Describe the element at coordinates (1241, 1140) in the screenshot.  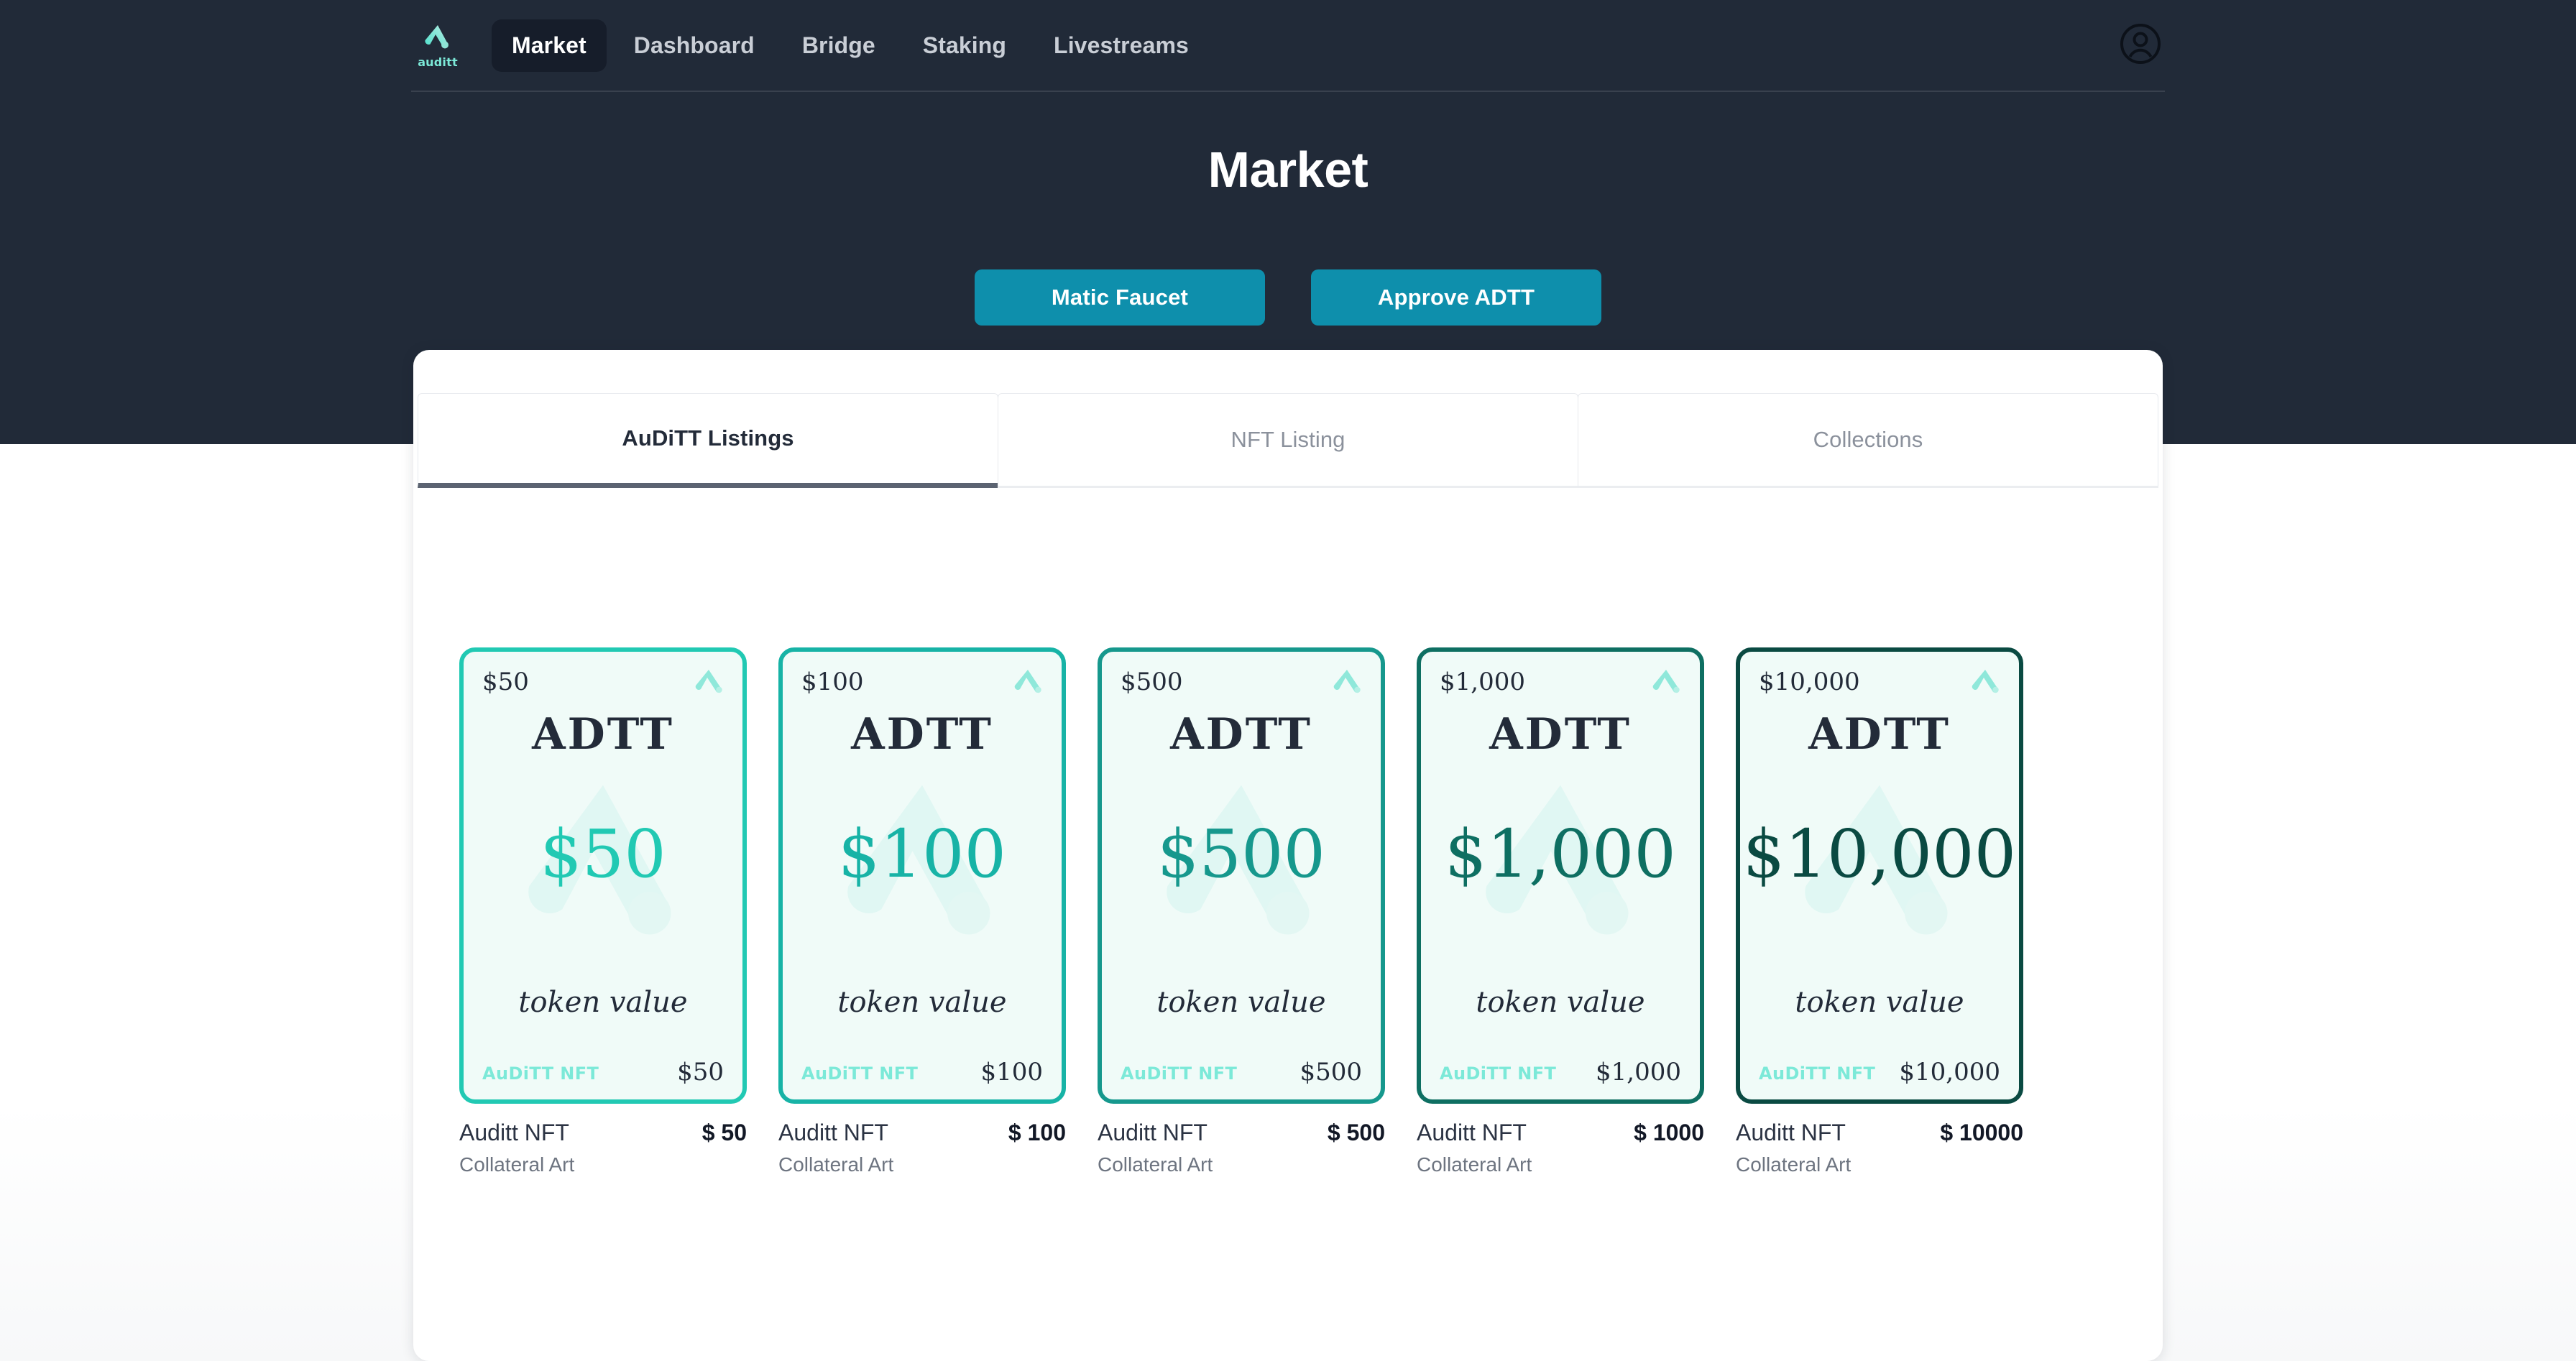
I see `listing-meta: Auditt NFT $ 500 Collateral Art` at that location.